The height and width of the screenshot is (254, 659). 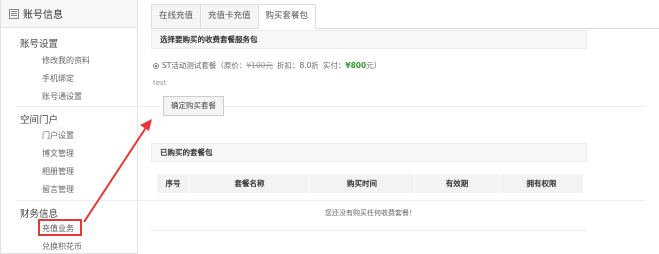 I want to click on actual-price: ¥800, so click(x=356, y=65).